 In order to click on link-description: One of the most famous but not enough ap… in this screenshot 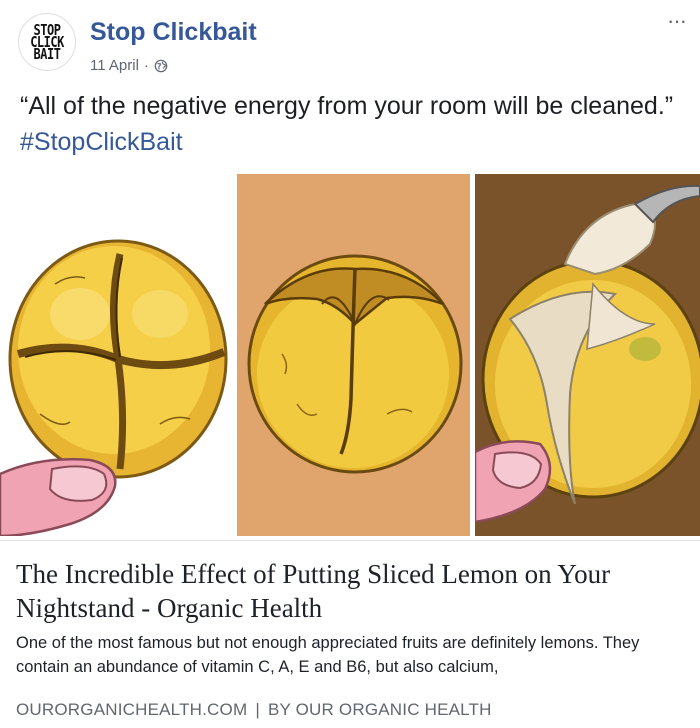, I will do `click(328, 655)`.